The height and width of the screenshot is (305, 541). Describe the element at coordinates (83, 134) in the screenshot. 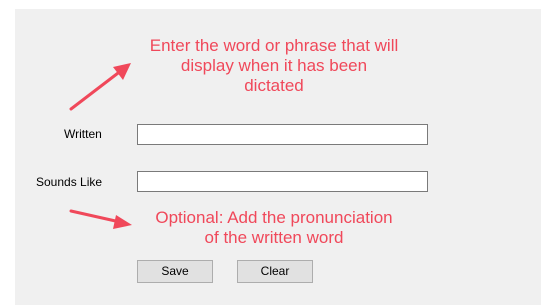

I see `written-label: Written` at that location.